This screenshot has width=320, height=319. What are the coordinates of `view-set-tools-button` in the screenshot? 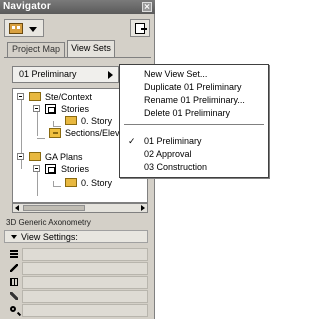 It's located at (24, 28).